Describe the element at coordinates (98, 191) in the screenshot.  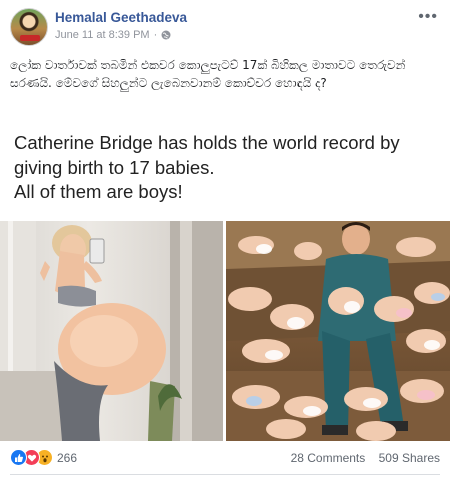
I see `image-caption-line: All of them are boys!` at that location.